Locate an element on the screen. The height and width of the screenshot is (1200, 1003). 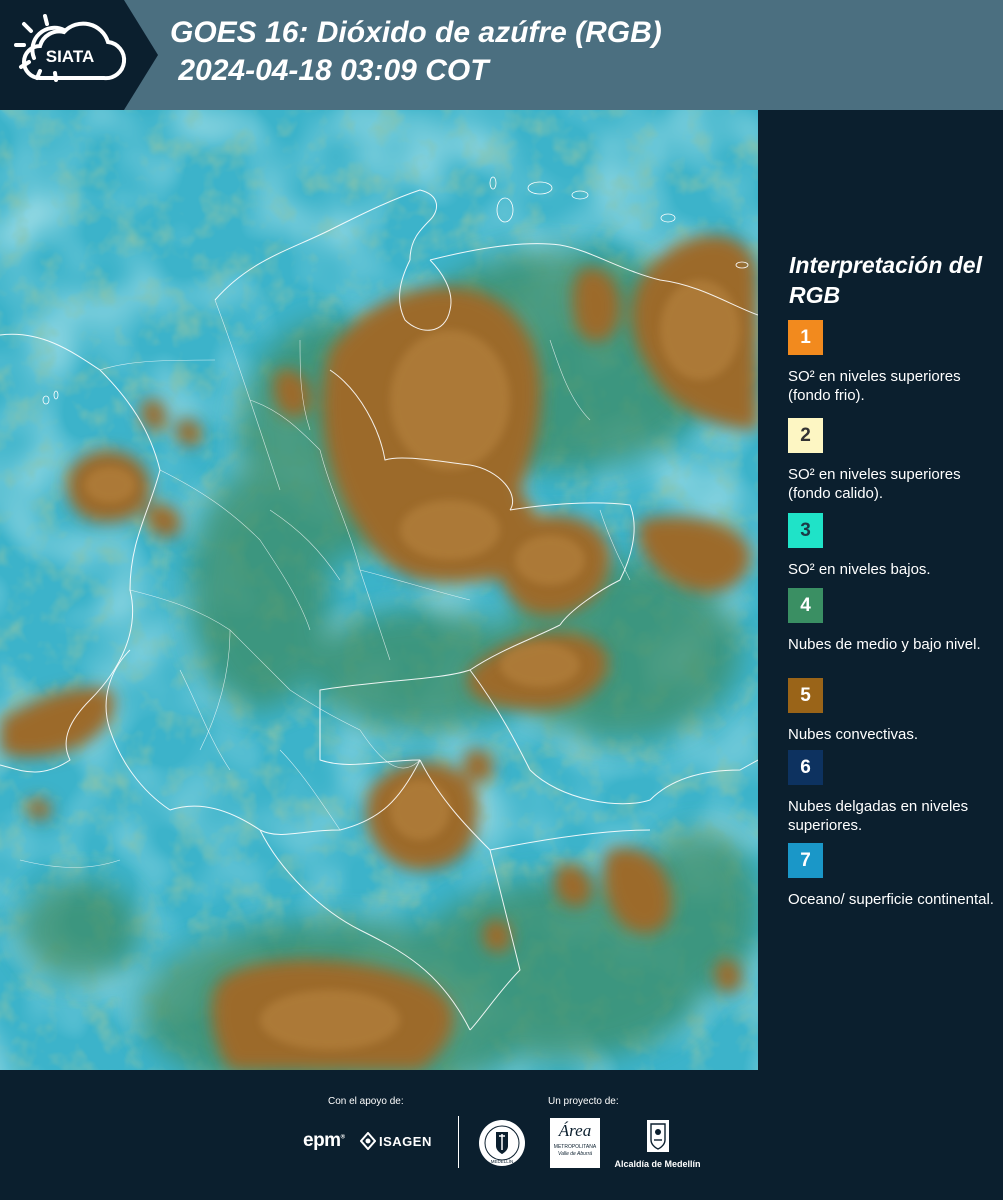
legend-description: SO² en niveles bajos. is located at coordinates (859, 569).